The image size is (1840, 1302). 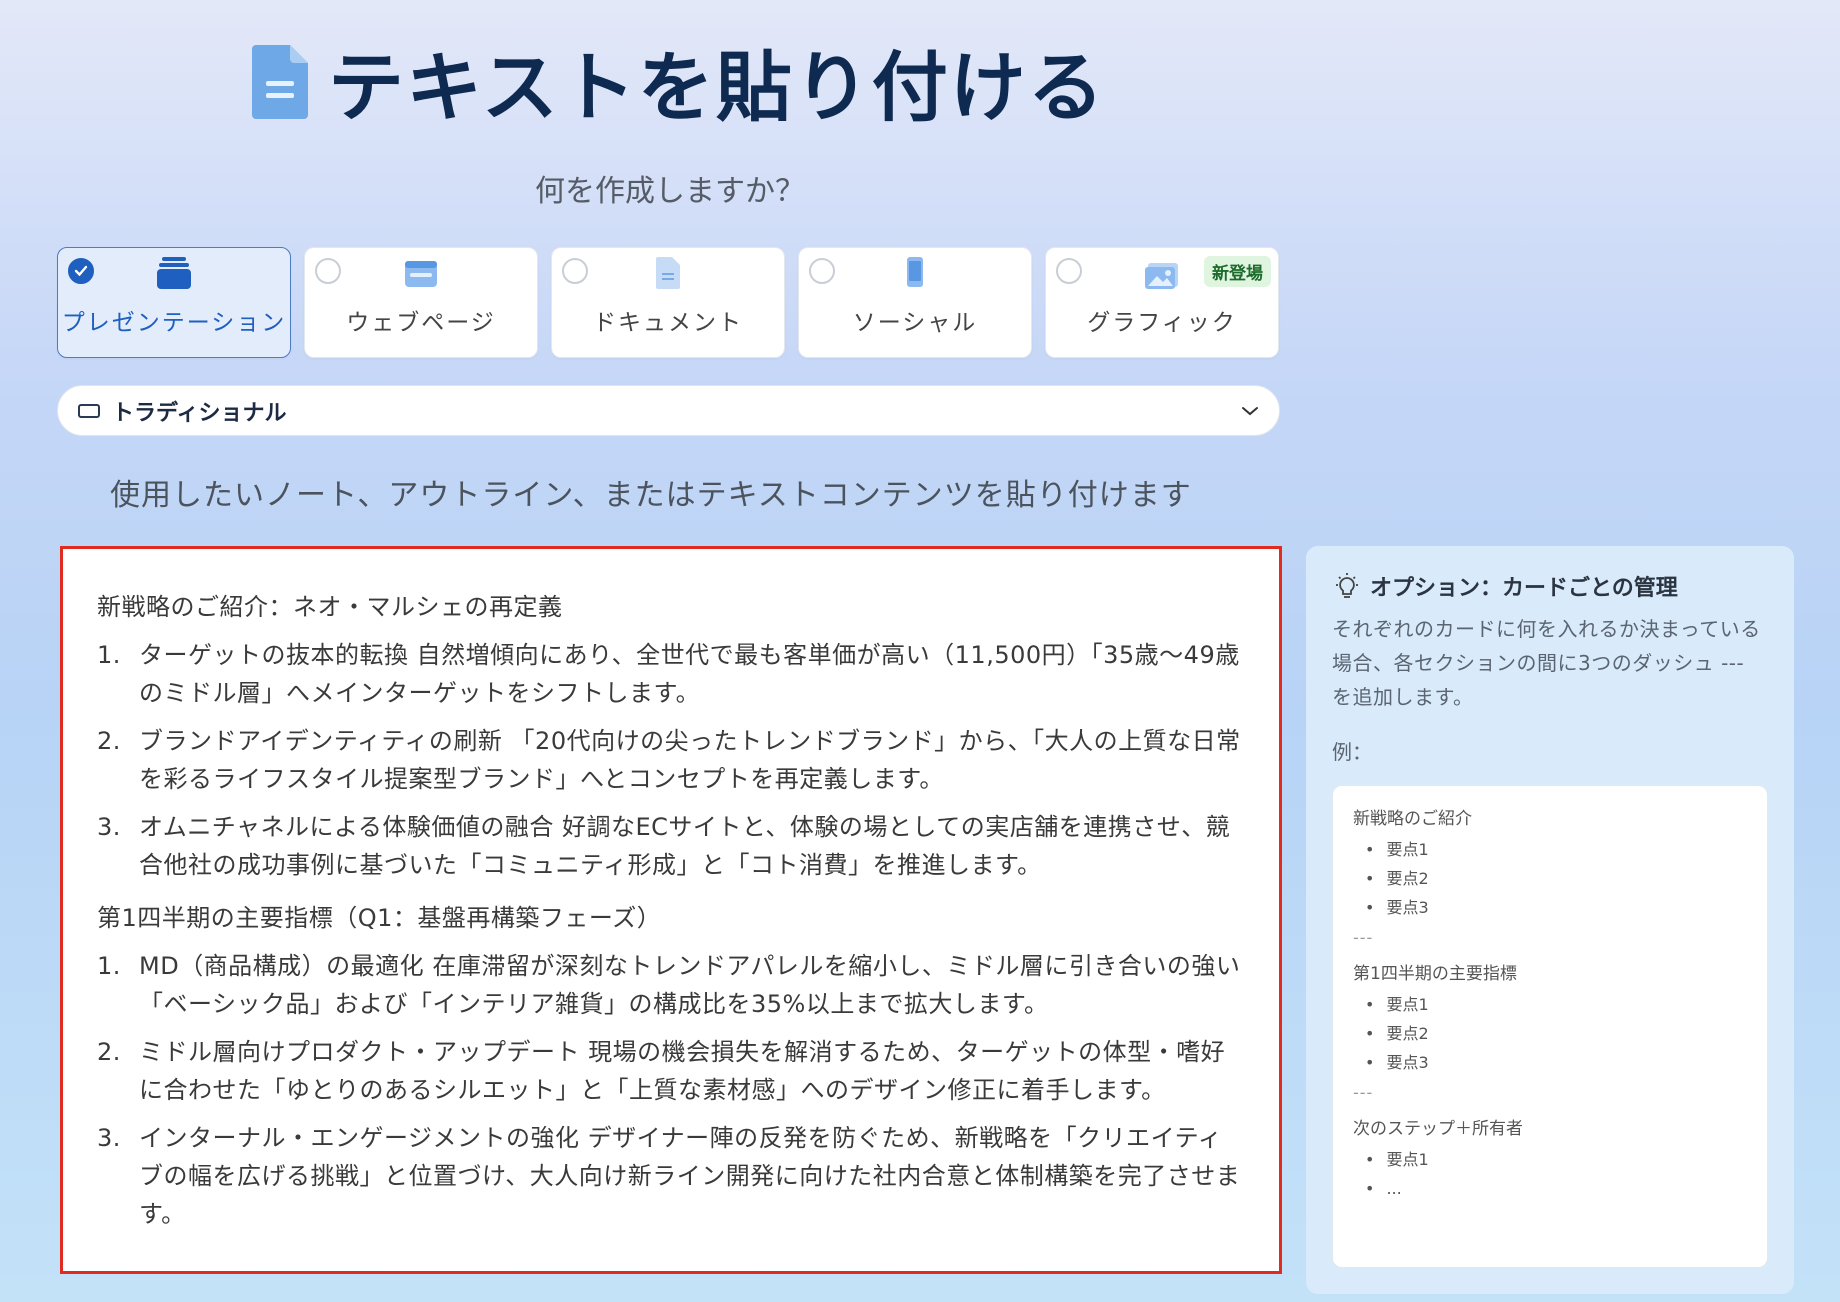 I want to click on phone-icon, so click(x=915, y=272).